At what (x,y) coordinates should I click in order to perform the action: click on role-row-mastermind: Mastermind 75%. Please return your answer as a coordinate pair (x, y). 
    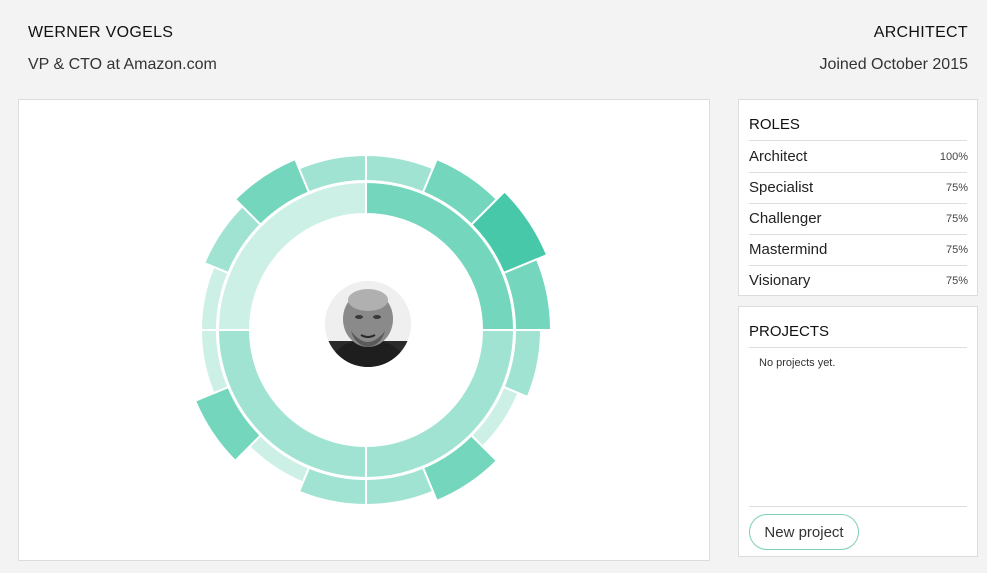
    Looking at the image, I should click on (858, 249).